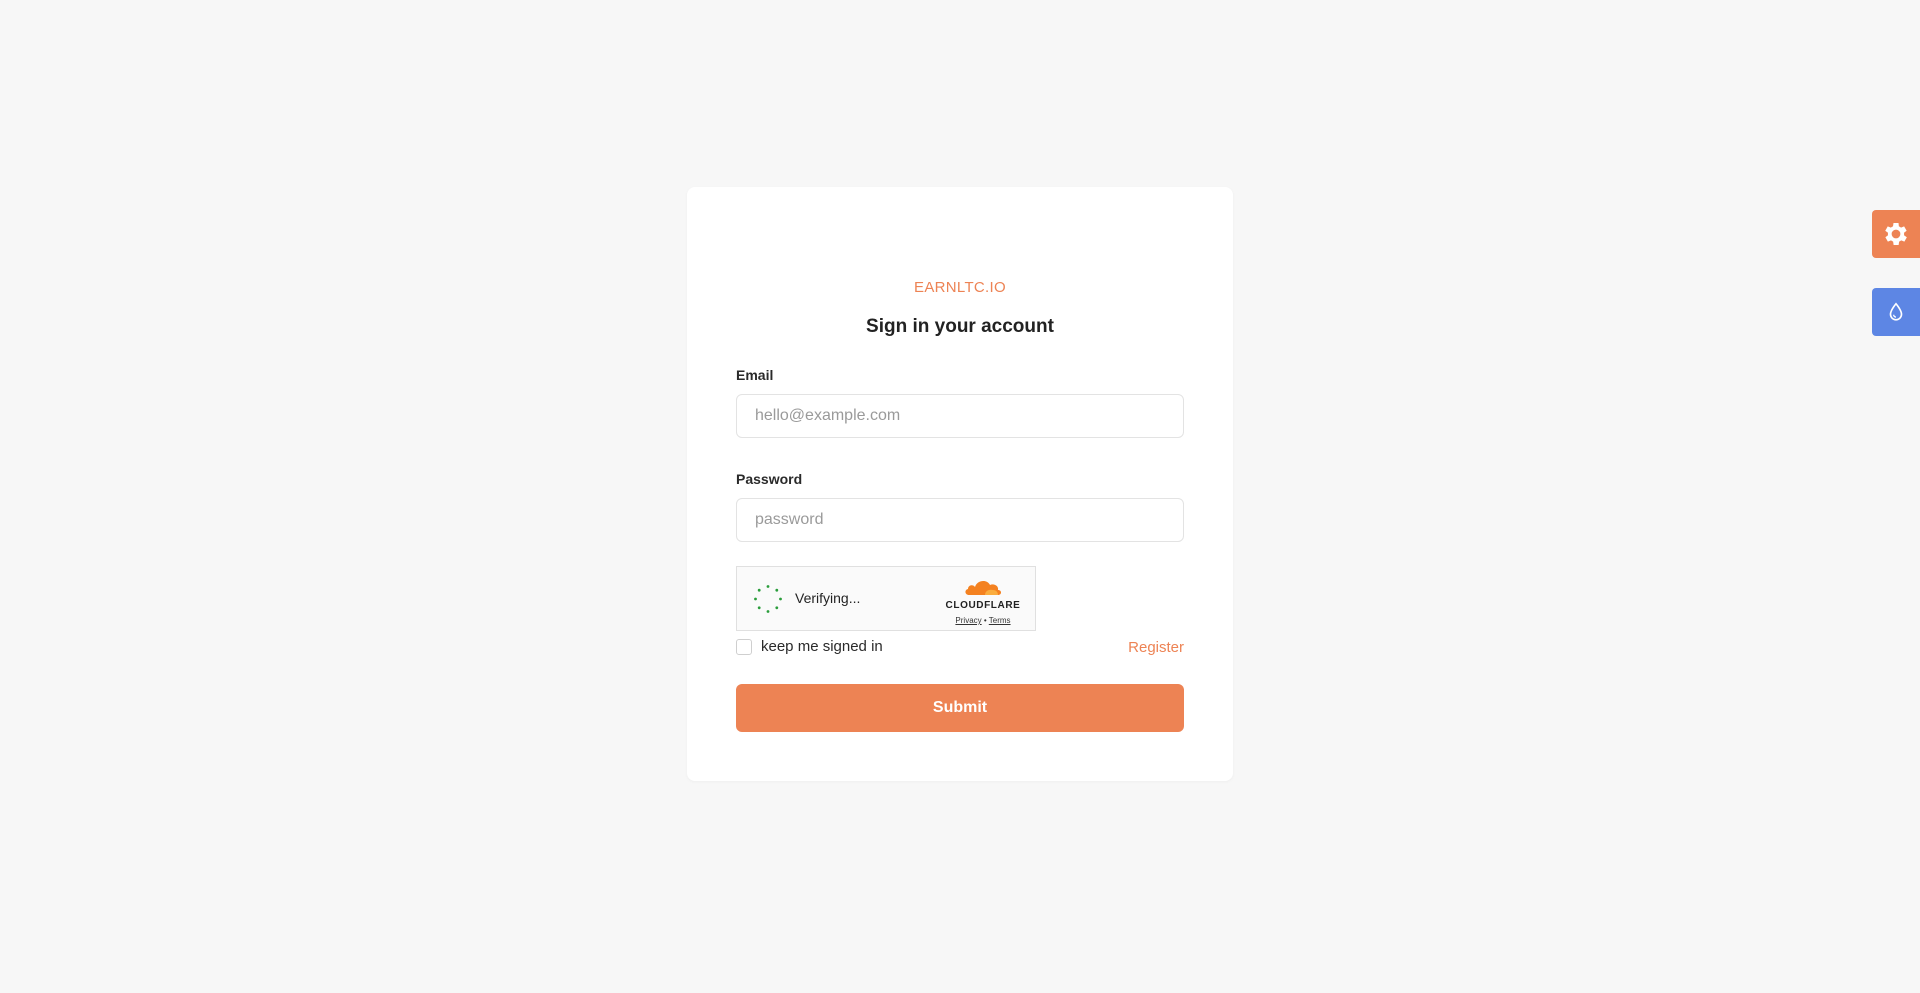  I want to click on cloudflare-wordmark: CLOUDFLARE, so click(983, 605).